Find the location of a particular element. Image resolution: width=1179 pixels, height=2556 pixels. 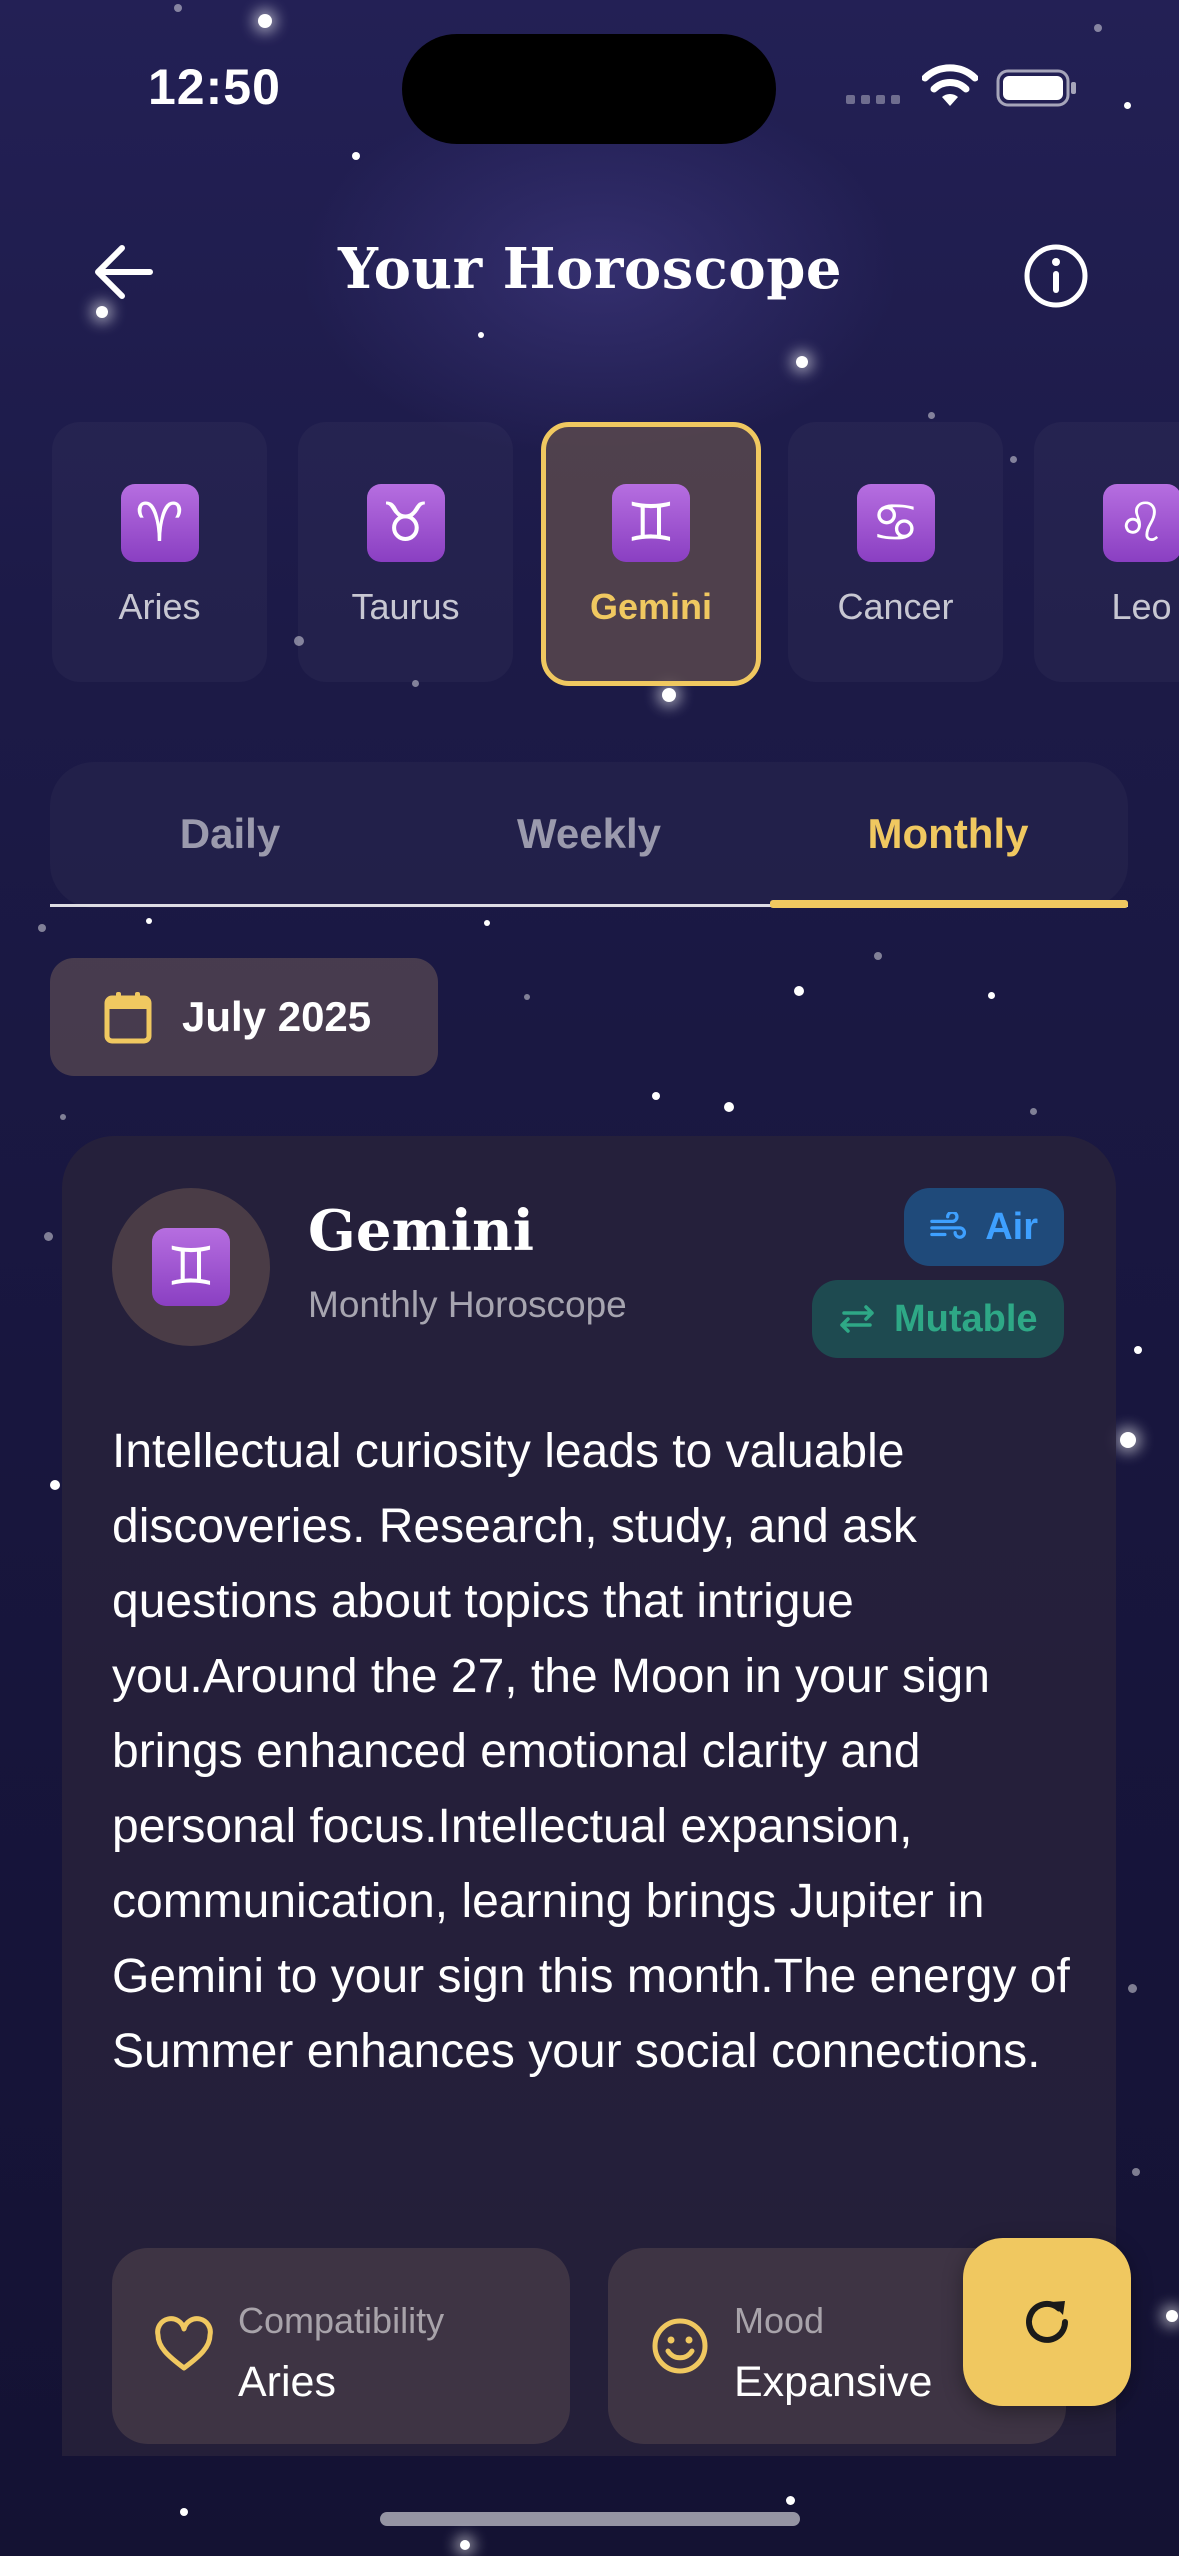

date-label: July 2025 is located at coordinates (277, 1016).